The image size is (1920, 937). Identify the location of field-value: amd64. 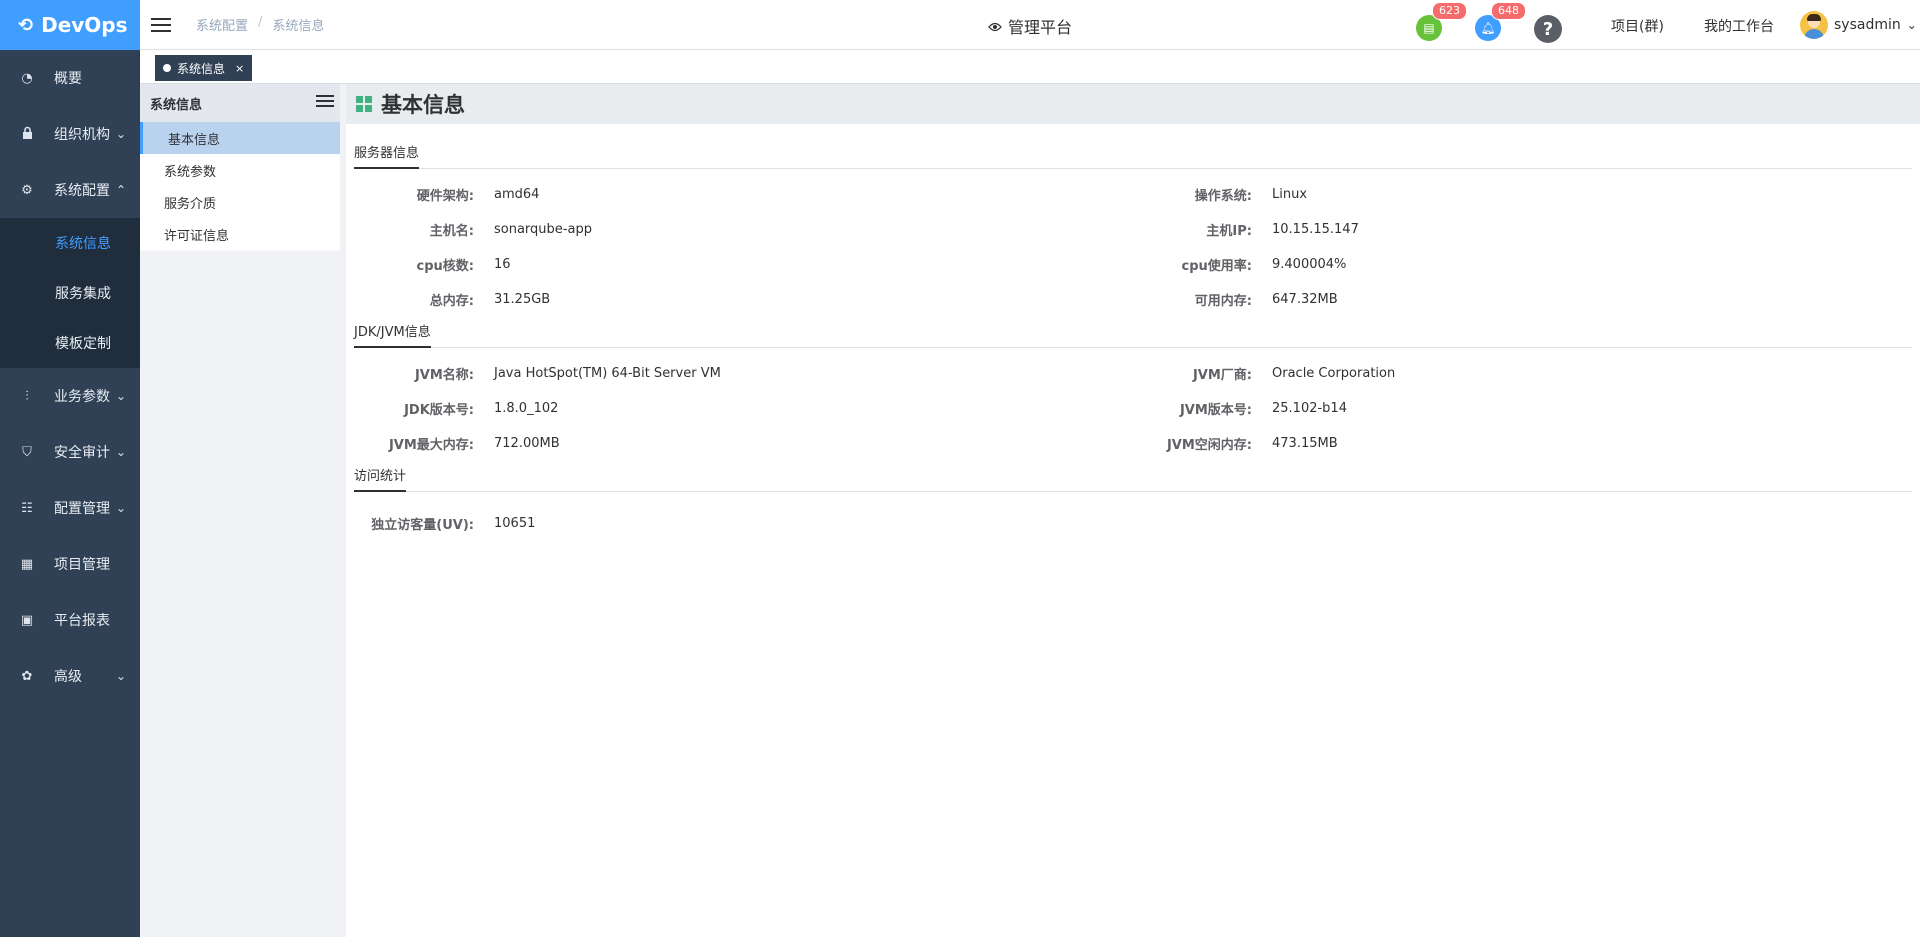
(517, 194).